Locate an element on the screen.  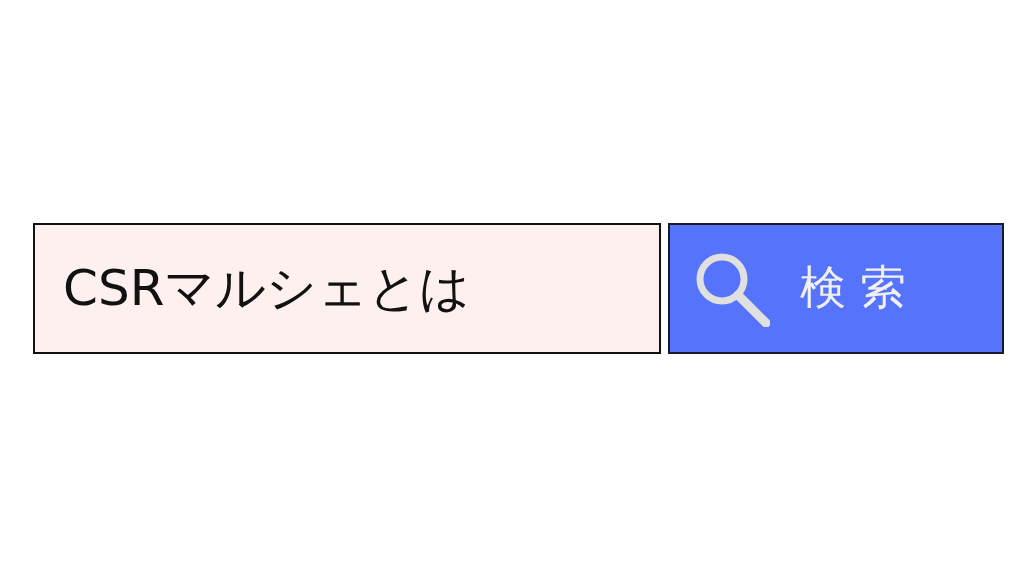
search-field: CSRマルシェとは is located at coordinates (347, 288).